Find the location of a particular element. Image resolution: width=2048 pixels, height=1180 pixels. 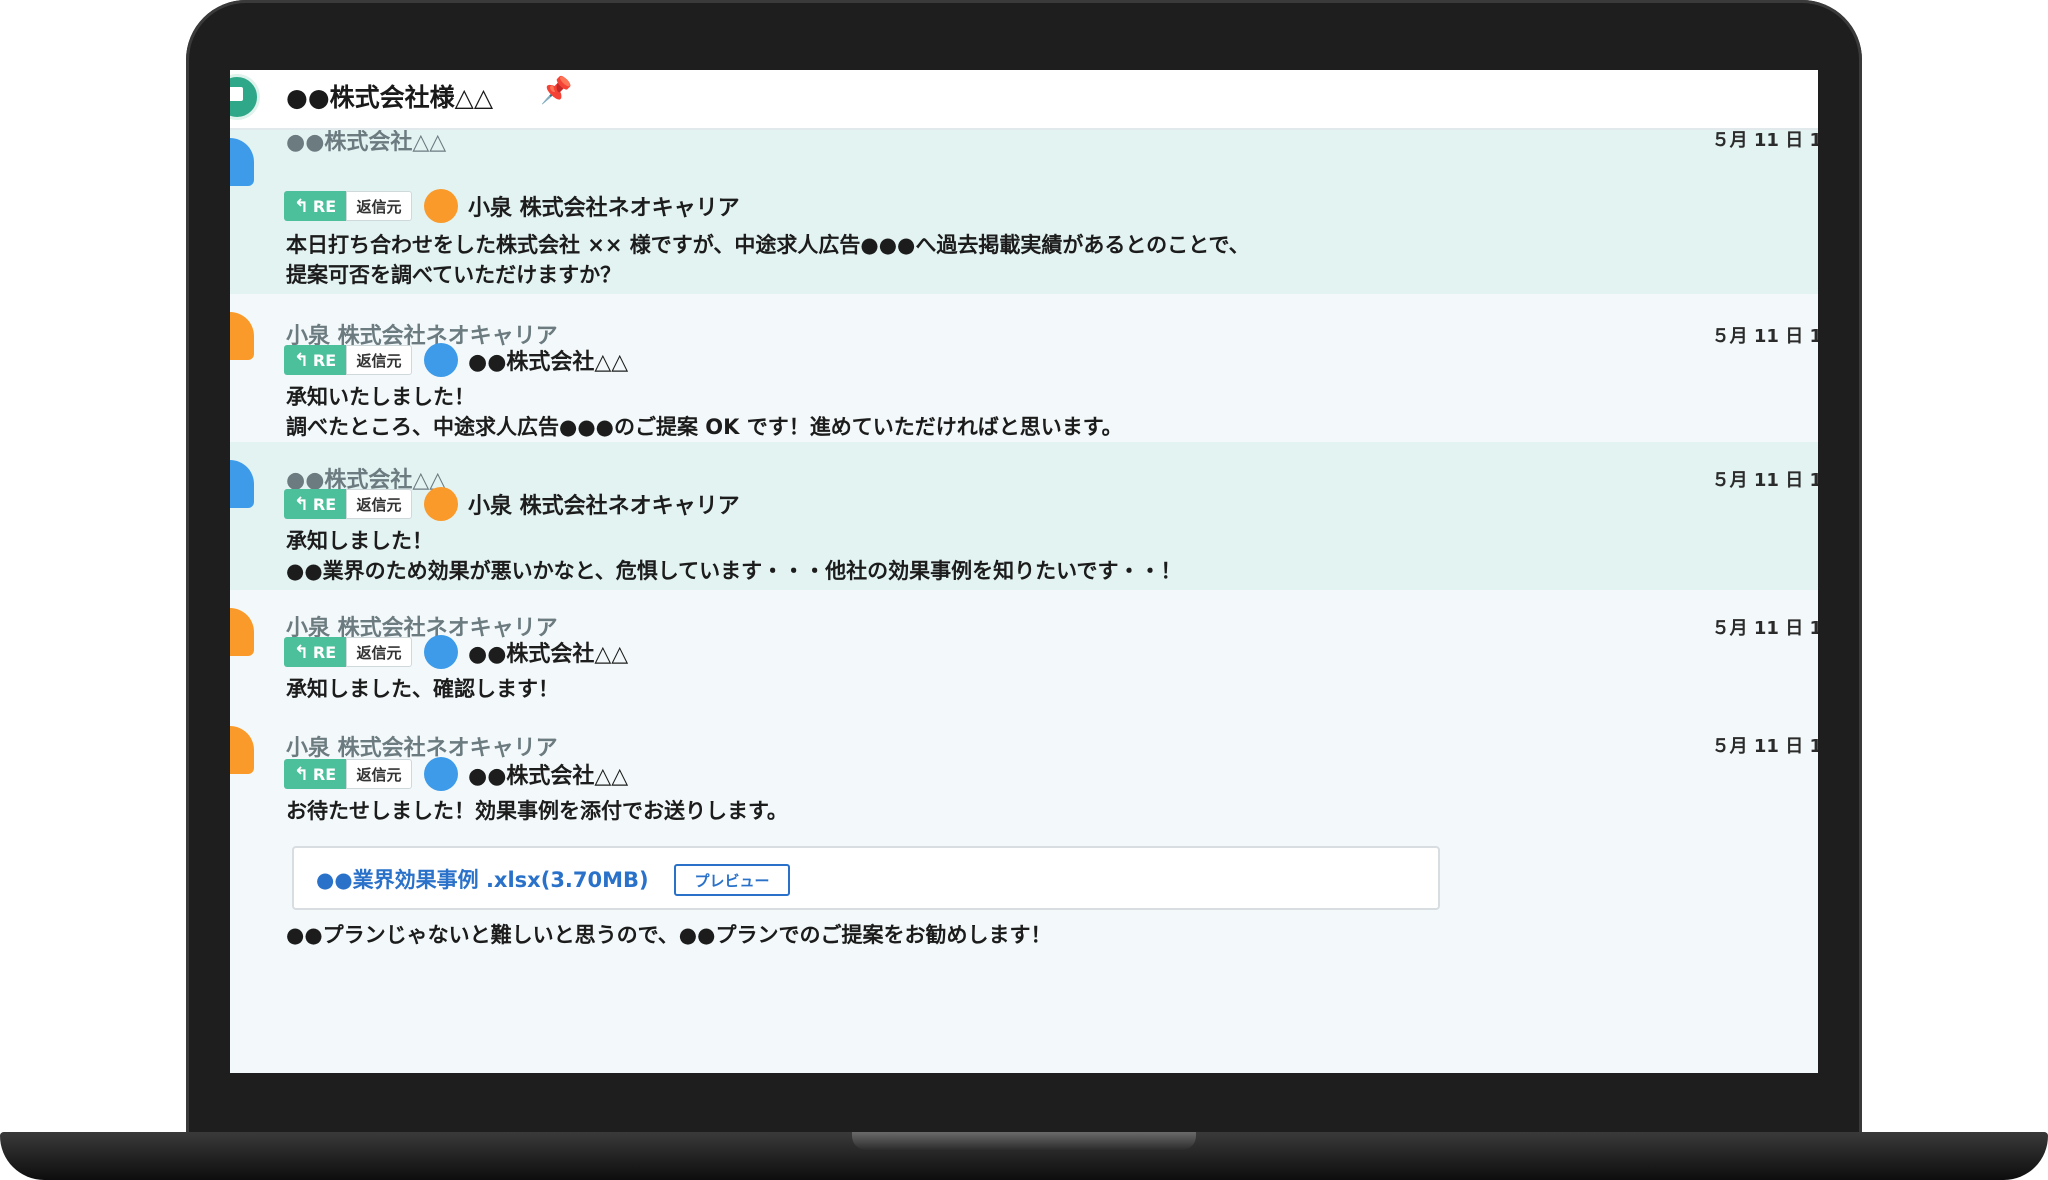

message-line: 承知しました、確認します！ is located at coordinates (422, 689).